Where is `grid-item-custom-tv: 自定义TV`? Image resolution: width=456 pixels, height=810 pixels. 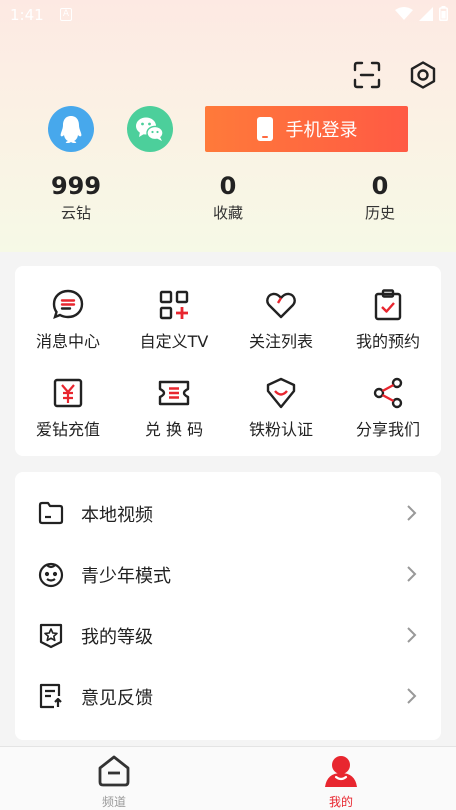 grid-item-custom-tv: 自定义TV is located at coordinates (174, 320).